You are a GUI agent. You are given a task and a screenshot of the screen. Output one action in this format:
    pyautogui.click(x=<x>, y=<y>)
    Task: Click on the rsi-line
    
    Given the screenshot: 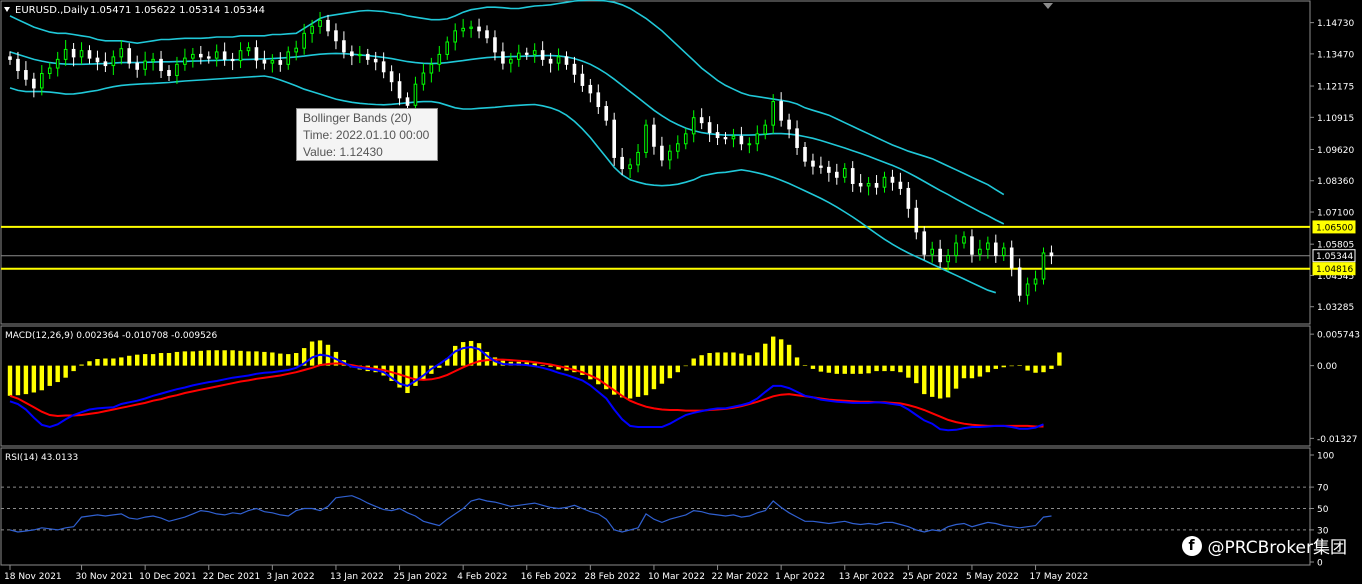 What is the action you would take?
    pyautogui.click(x=530, y=514)
    